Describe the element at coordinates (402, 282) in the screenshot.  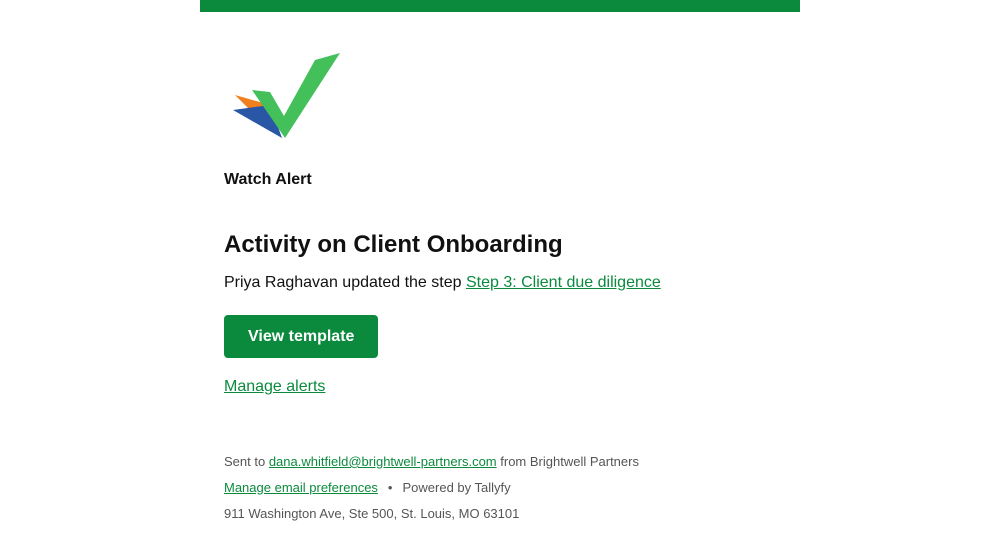
I see `action-text: updated the step` at that location.